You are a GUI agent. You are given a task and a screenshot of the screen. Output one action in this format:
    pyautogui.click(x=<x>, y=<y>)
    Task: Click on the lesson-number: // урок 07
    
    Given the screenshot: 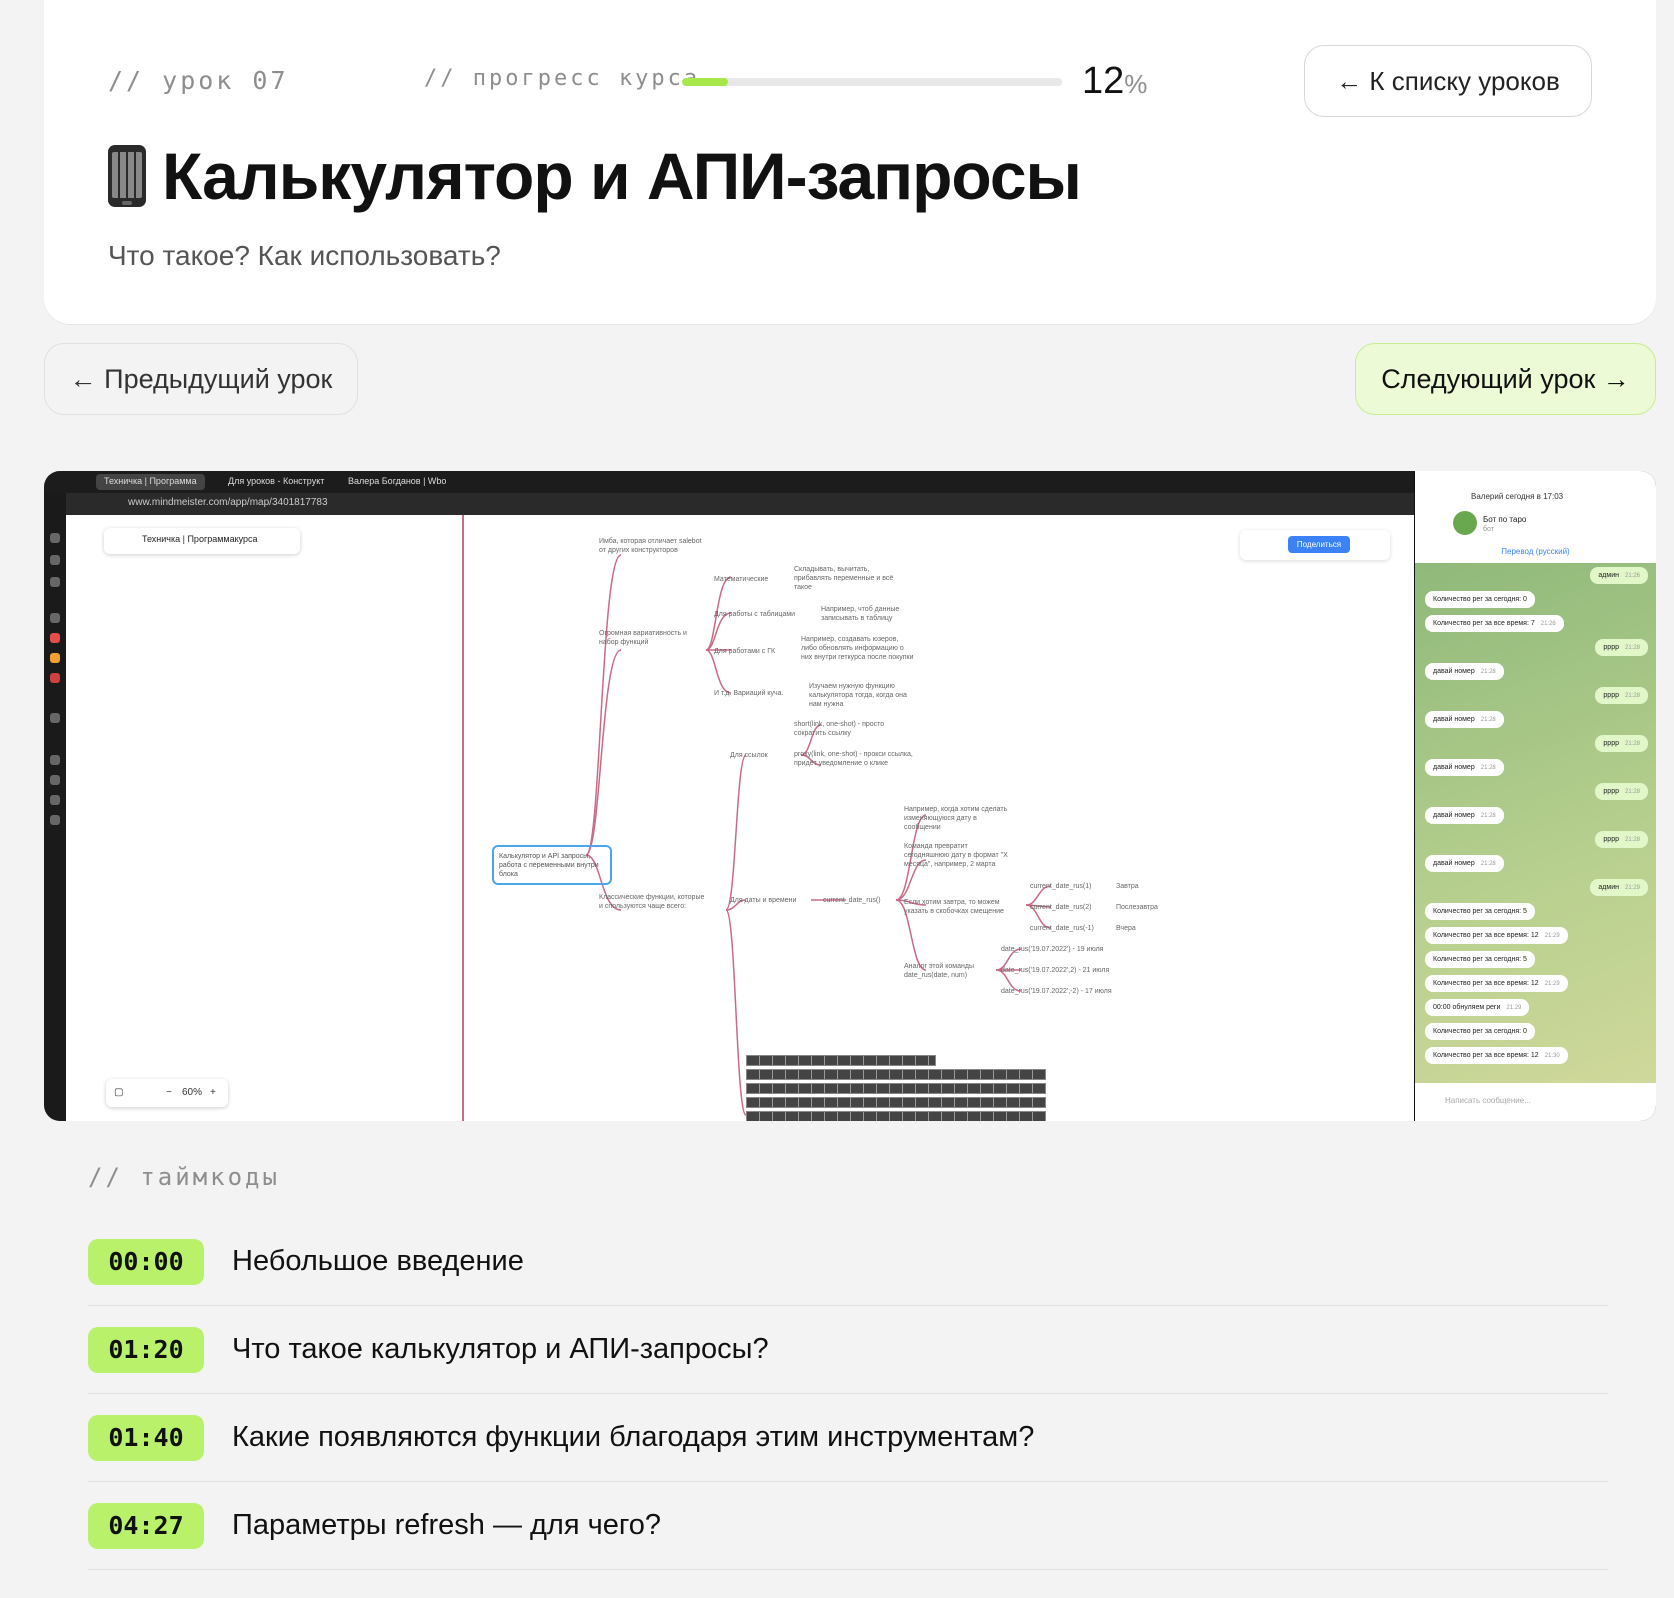 What is the action you would take?
    pyautogui.click(x=198, y=80)
    